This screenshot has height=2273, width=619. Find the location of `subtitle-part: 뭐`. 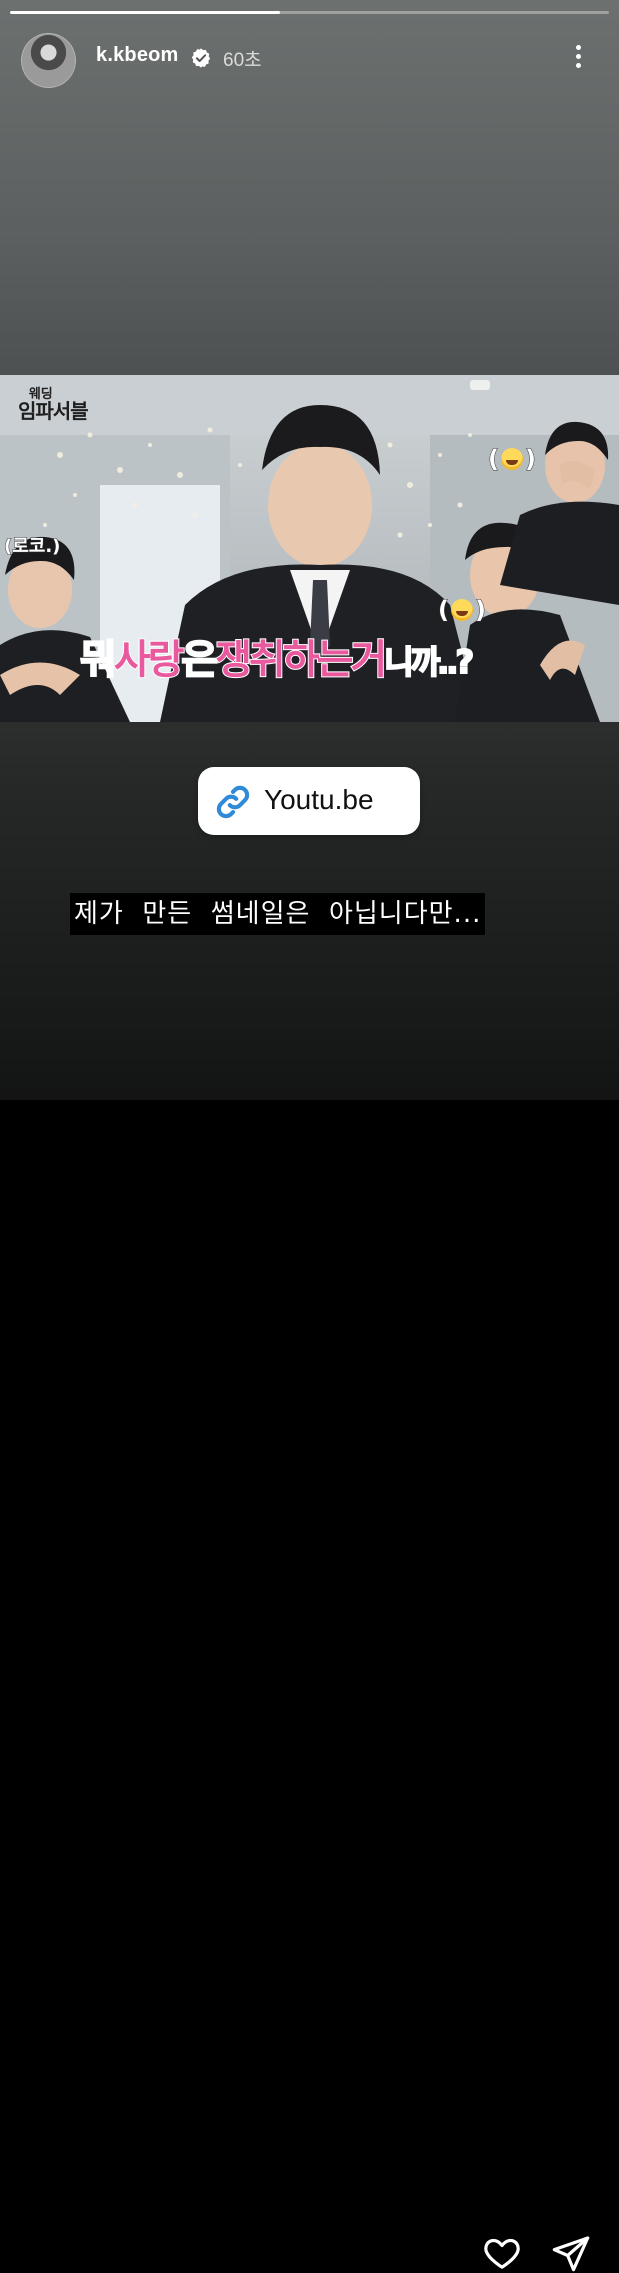

subtitle-part: 뭐 is located at coordinates (98, 660).